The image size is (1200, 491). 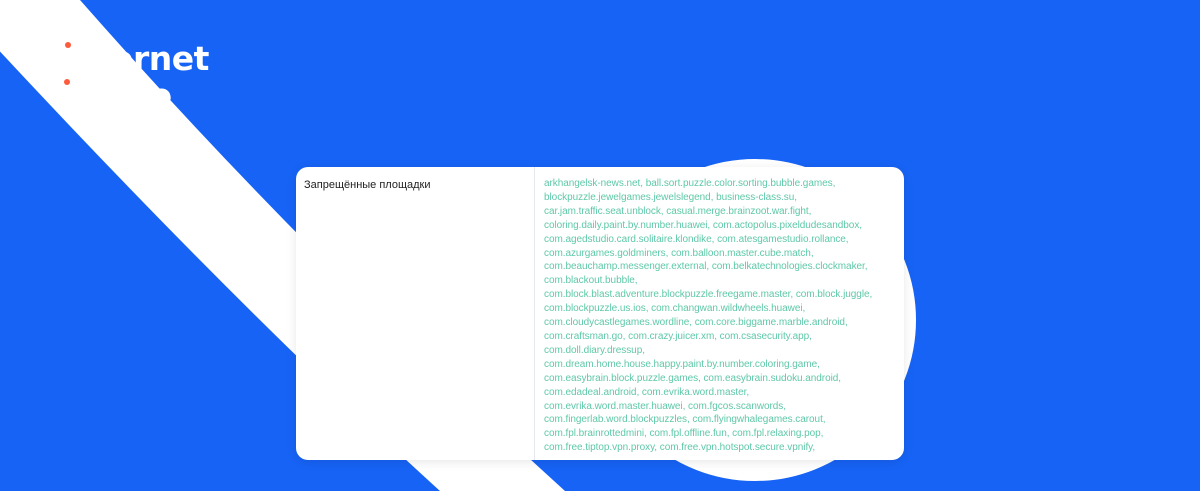 I want to click on blocked-sites-line: com.blackout.bubble,, so click(x=591, y=281).